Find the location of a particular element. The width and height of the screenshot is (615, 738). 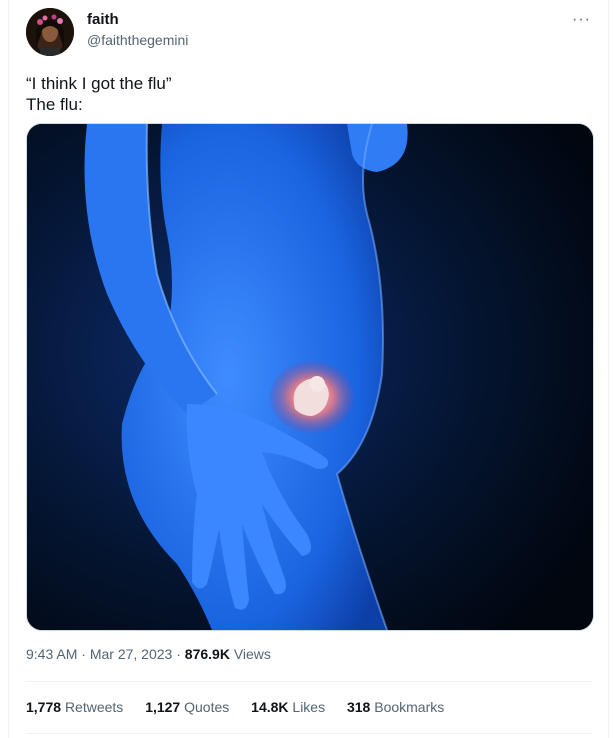

quotes-stat: 1,127 Quotes is located at coordinates (187, 707).